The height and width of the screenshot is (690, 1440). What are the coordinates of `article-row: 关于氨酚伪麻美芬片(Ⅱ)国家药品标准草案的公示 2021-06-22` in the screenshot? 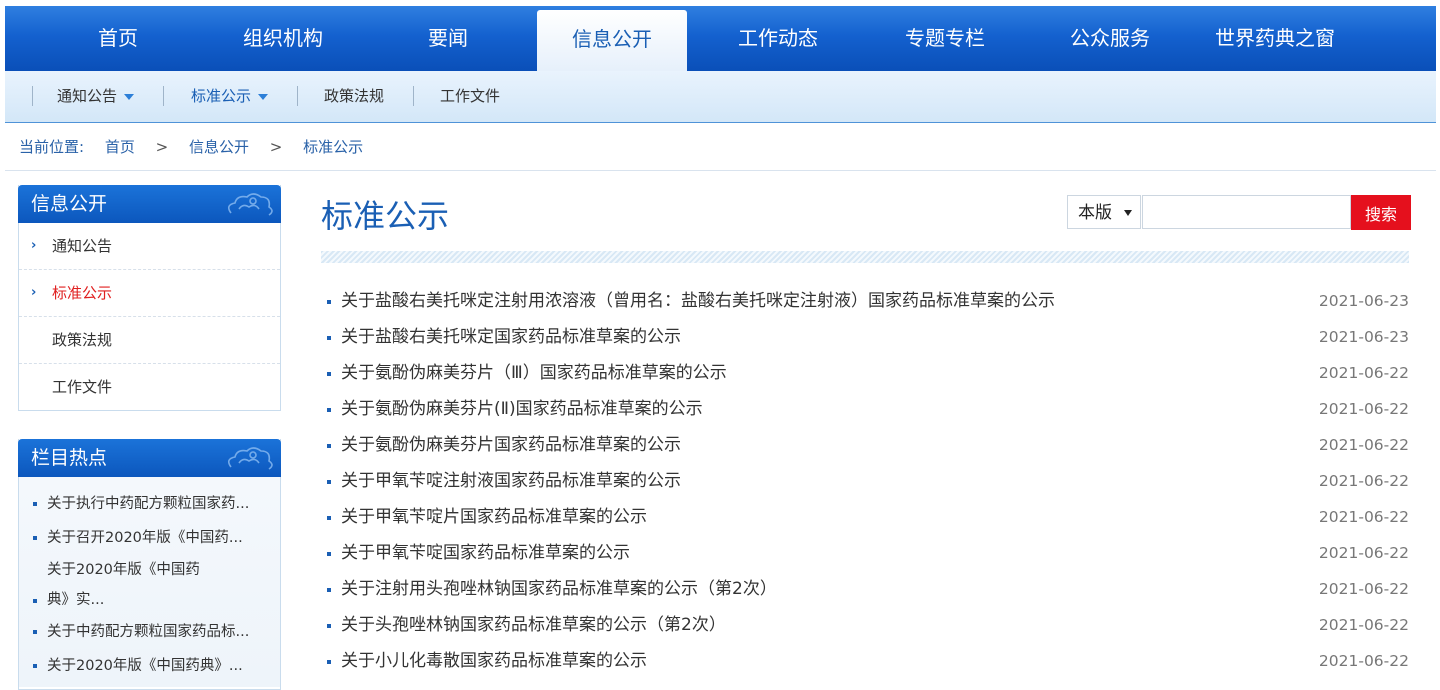 It's located at (865, 409).